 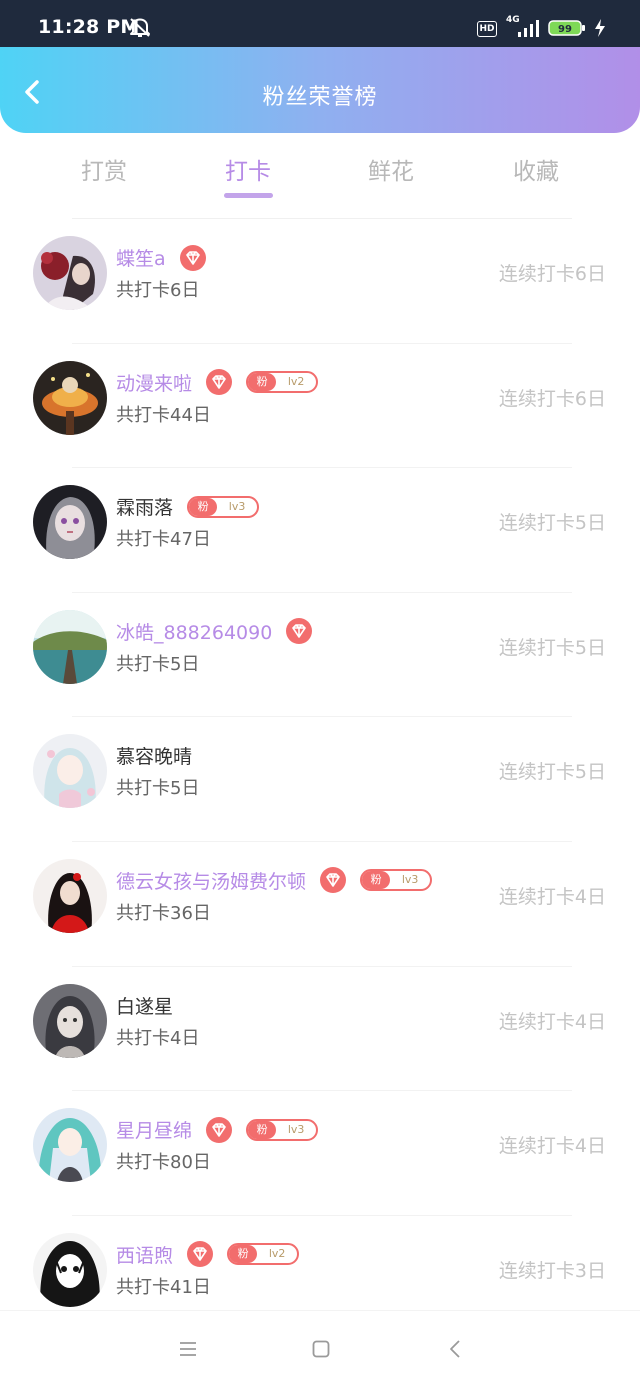 What do you see at coordinates (141, 259) in the screenshot?
I see `fan-name: 蝶笙a` at bounding box center [141, 259].